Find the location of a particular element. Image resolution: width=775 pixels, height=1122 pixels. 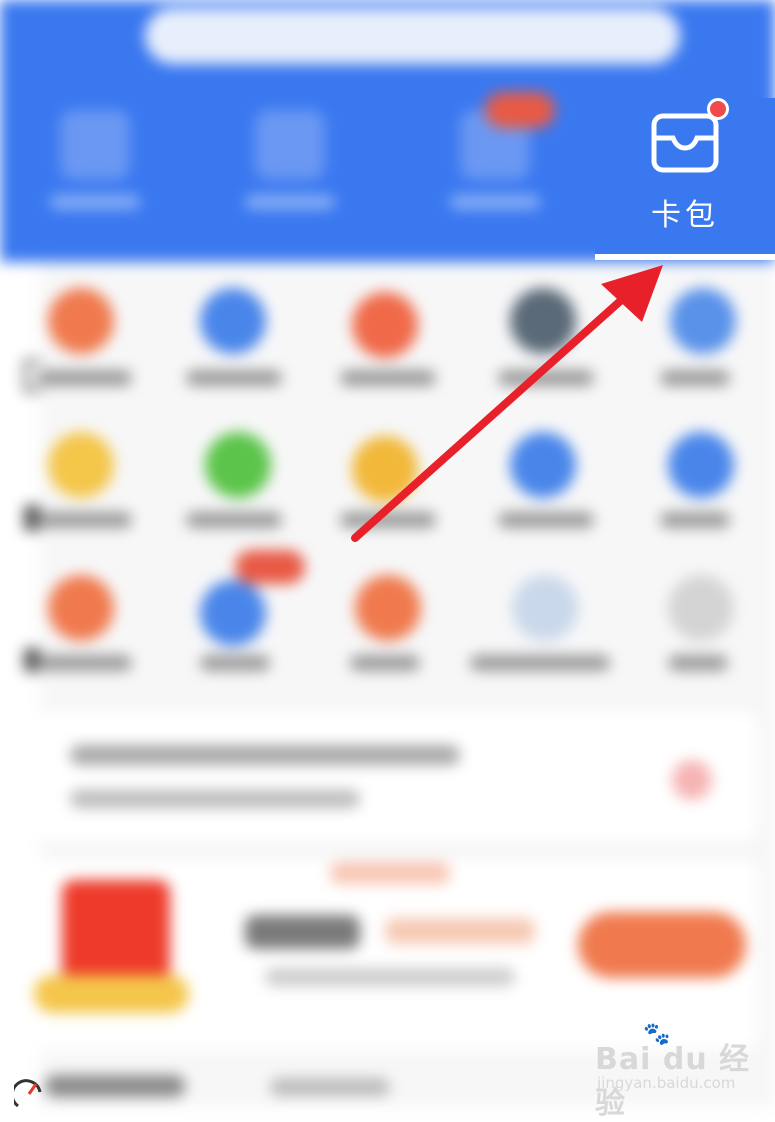

watermark-url: jingyan.baidu.com is located at coordinates (666, 1083).